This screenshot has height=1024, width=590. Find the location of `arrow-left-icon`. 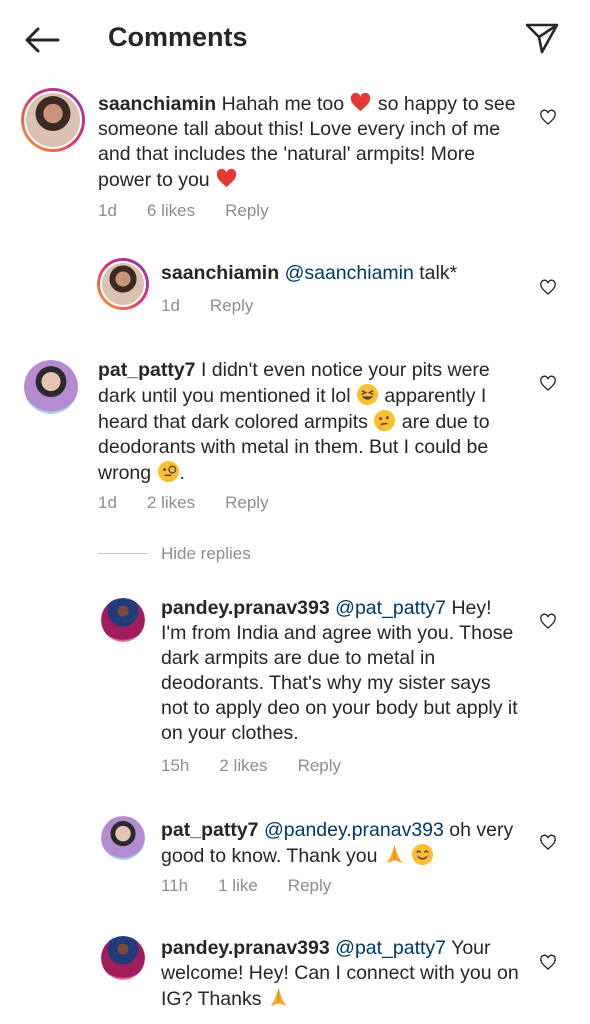

arrow-left-icon is located at coordinates (42, 40).